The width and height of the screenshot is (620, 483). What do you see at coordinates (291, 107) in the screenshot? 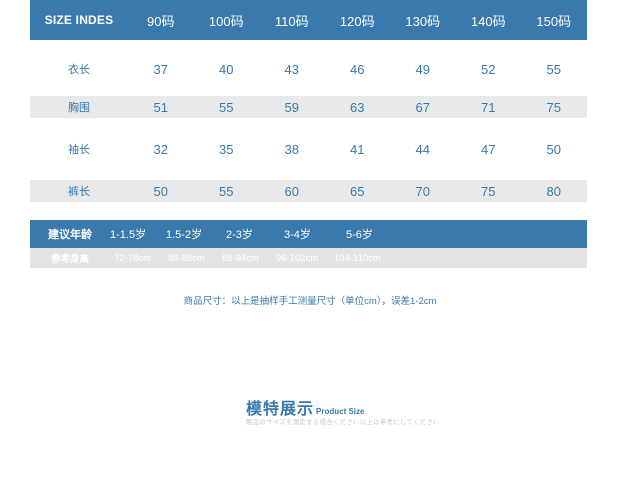
I see `table-cell: 59` at bounding box center [291, 107].